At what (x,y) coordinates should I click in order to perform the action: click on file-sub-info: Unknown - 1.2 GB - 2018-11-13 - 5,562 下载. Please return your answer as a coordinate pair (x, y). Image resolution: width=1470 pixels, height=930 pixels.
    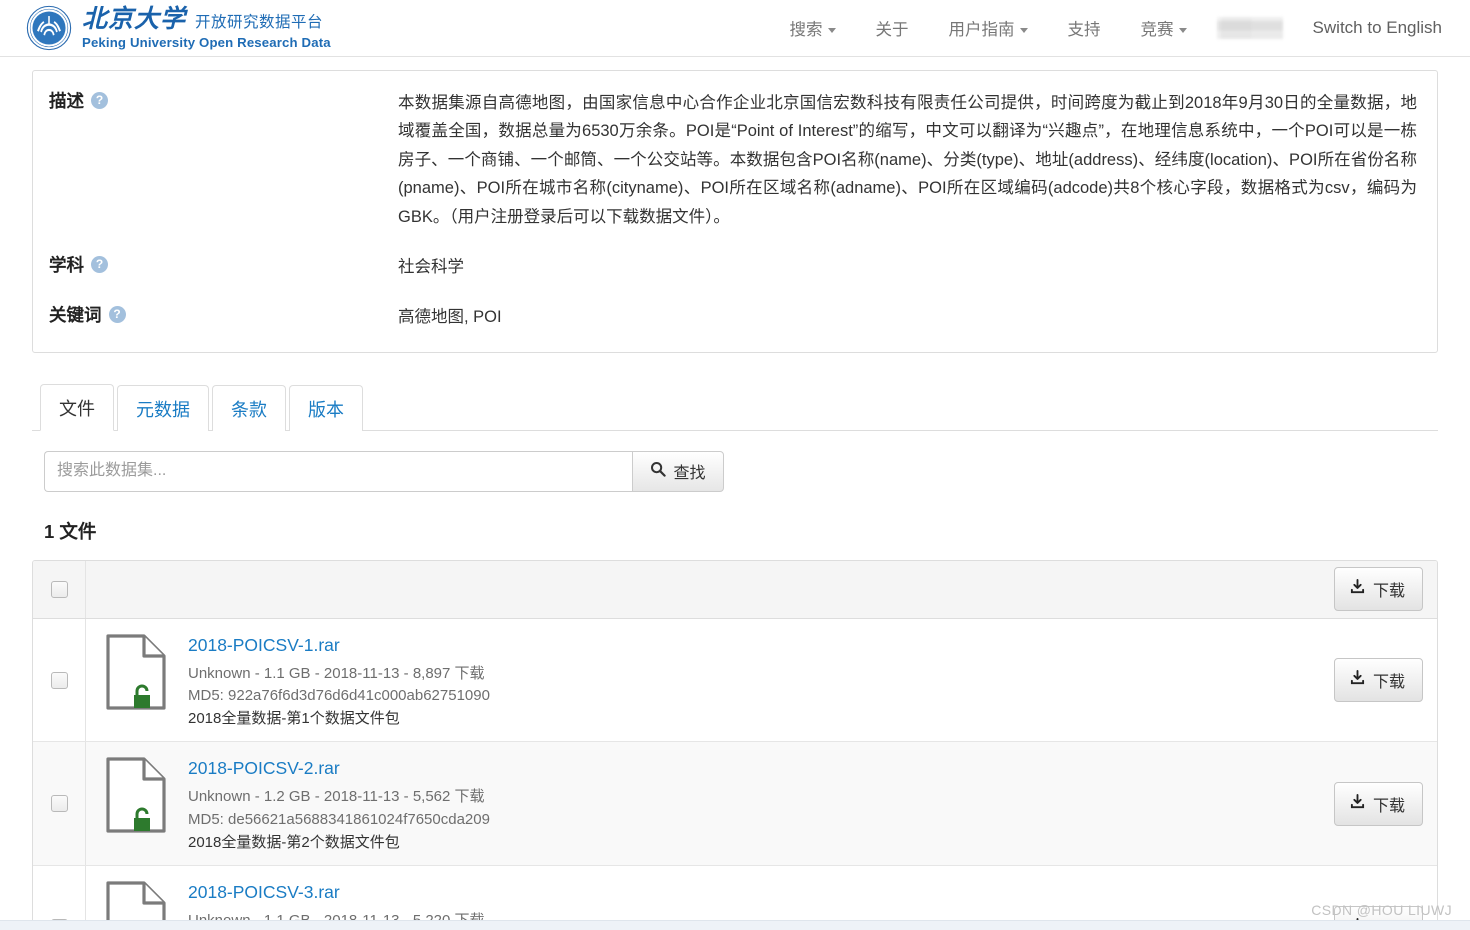
    Looking at the image, I should click on (336, 797).